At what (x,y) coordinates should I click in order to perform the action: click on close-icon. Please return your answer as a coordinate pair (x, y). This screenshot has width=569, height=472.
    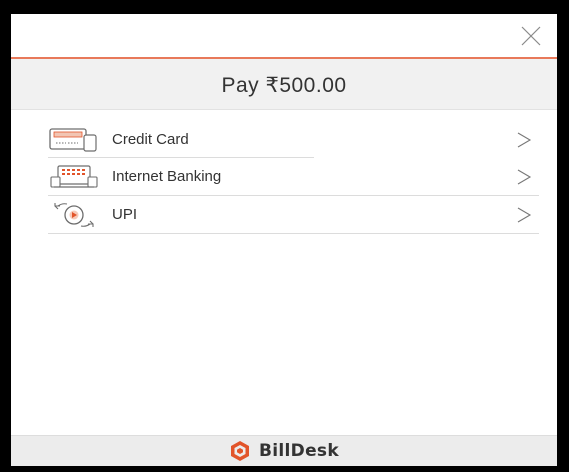
    Looking at the image, I should click on (531, 36).